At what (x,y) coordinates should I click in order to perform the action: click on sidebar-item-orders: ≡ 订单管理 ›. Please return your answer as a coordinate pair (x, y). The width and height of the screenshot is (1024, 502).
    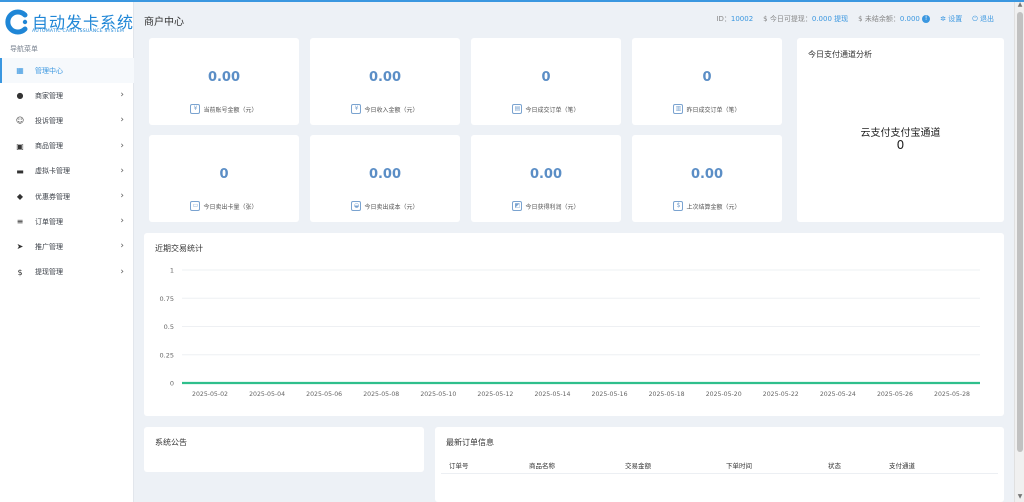
    Looking at the image, I should click on (67, 221).